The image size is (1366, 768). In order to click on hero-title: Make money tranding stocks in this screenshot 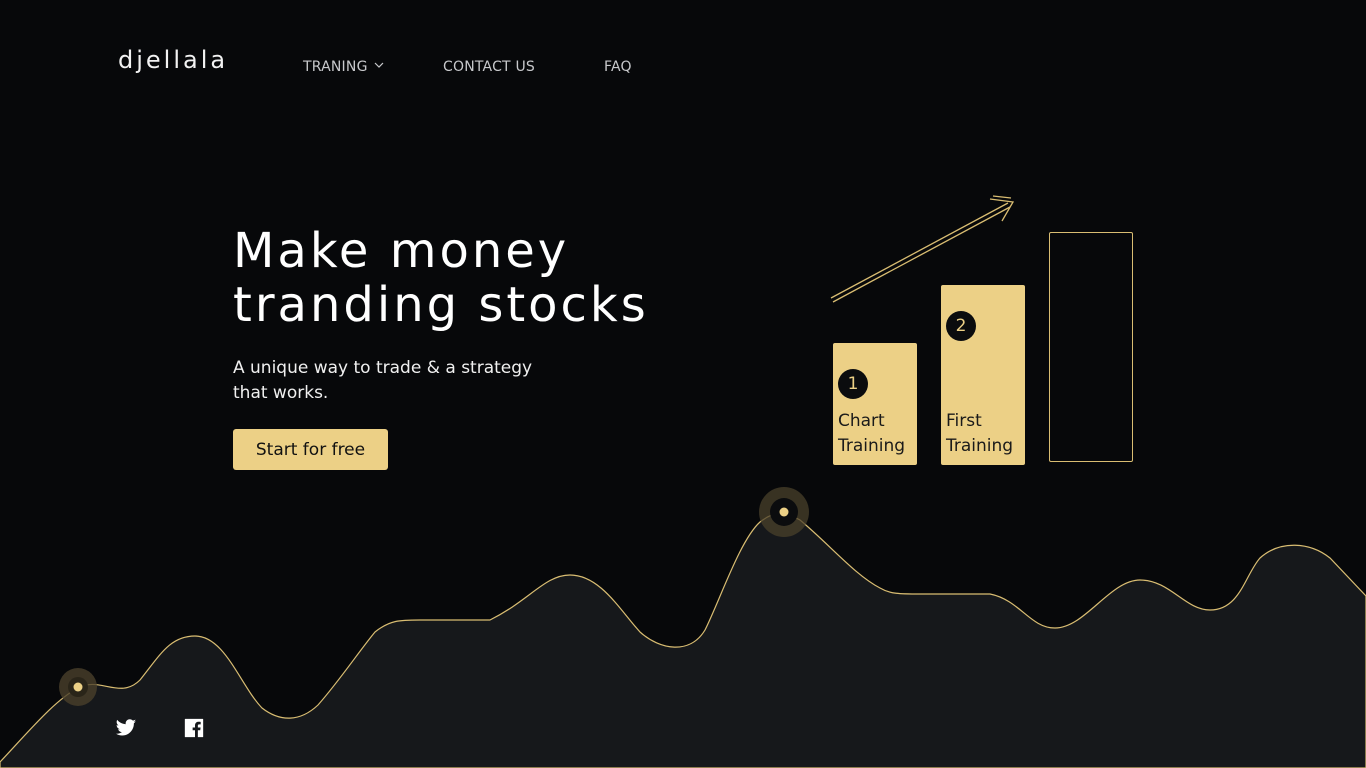, I will do `click(441, 278)`.